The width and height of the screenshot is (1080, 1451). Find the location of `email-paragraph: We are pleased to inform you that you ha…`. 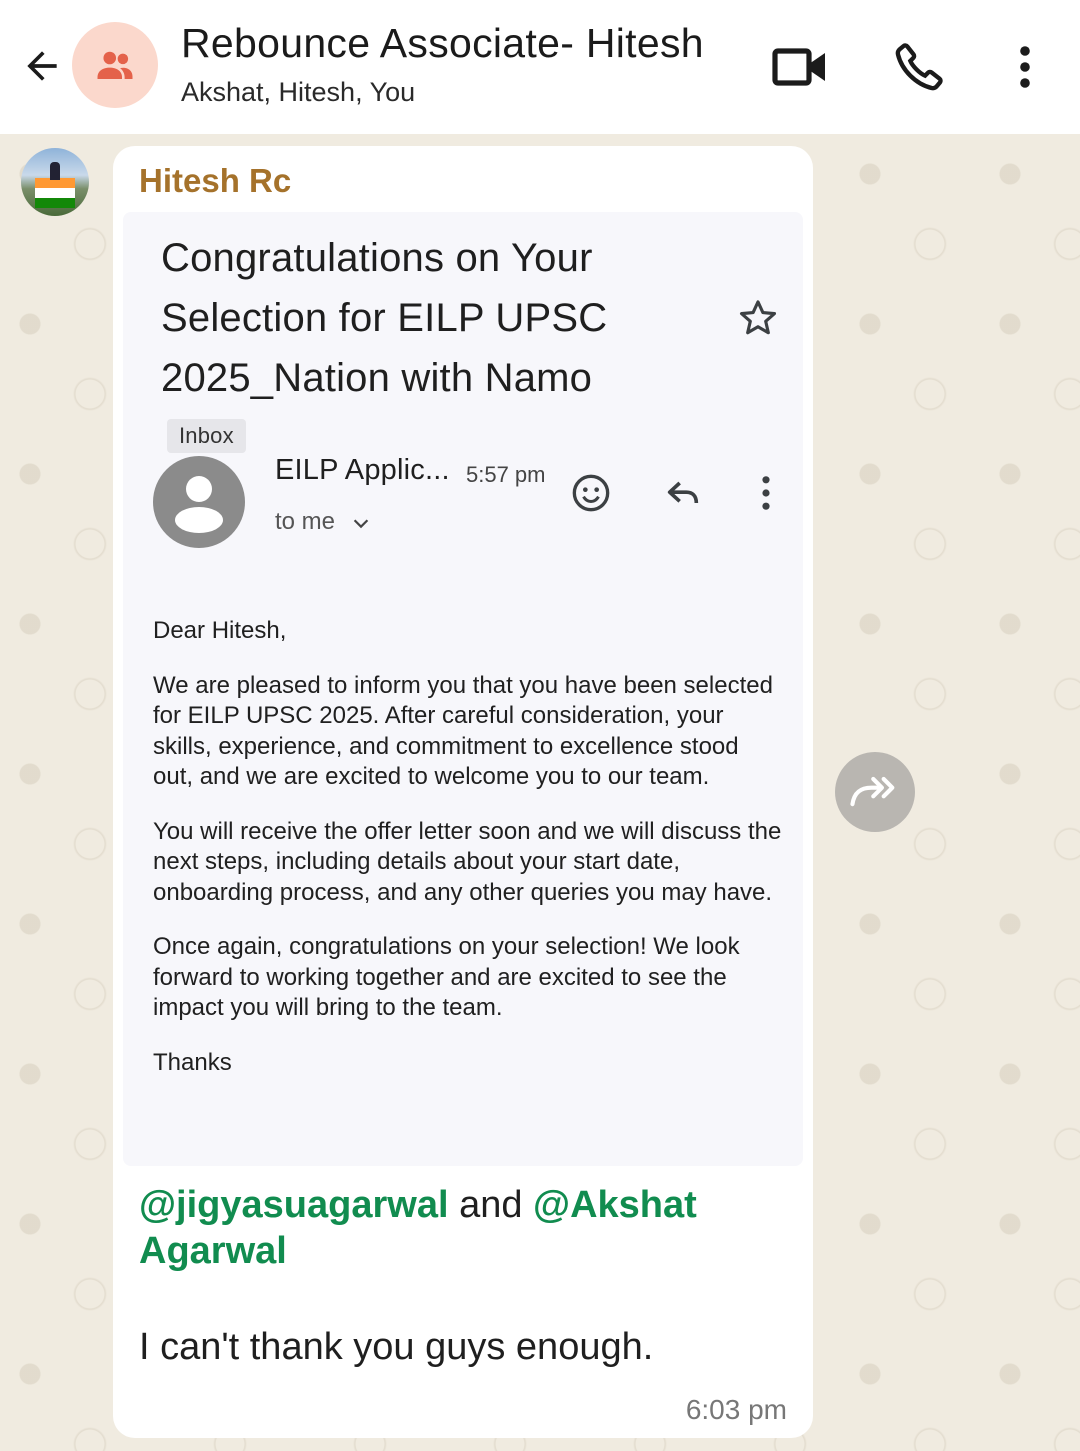

email-paragraph: We are pleased to inform you that you ha… is located at coordinates (463, 731).